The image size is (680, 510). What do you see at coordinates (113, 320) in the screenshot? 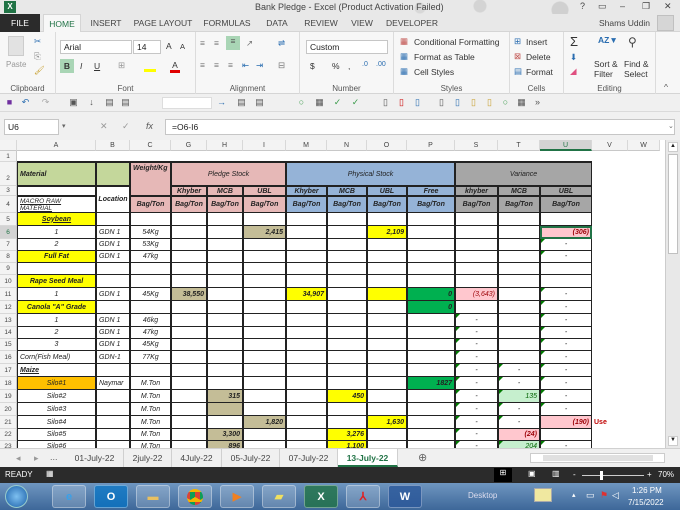
I see `cell-b13: GDN 1` at bounding box center [113, 320].